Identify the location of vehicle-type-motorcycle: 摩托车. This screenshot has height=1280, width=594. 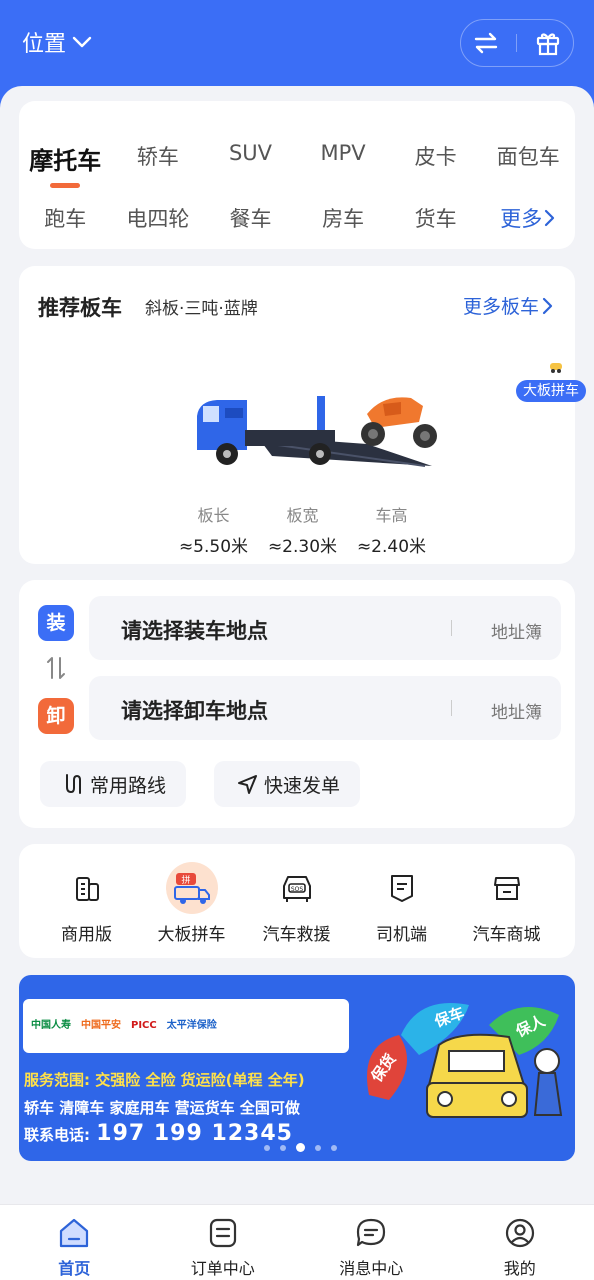
(65, 164).